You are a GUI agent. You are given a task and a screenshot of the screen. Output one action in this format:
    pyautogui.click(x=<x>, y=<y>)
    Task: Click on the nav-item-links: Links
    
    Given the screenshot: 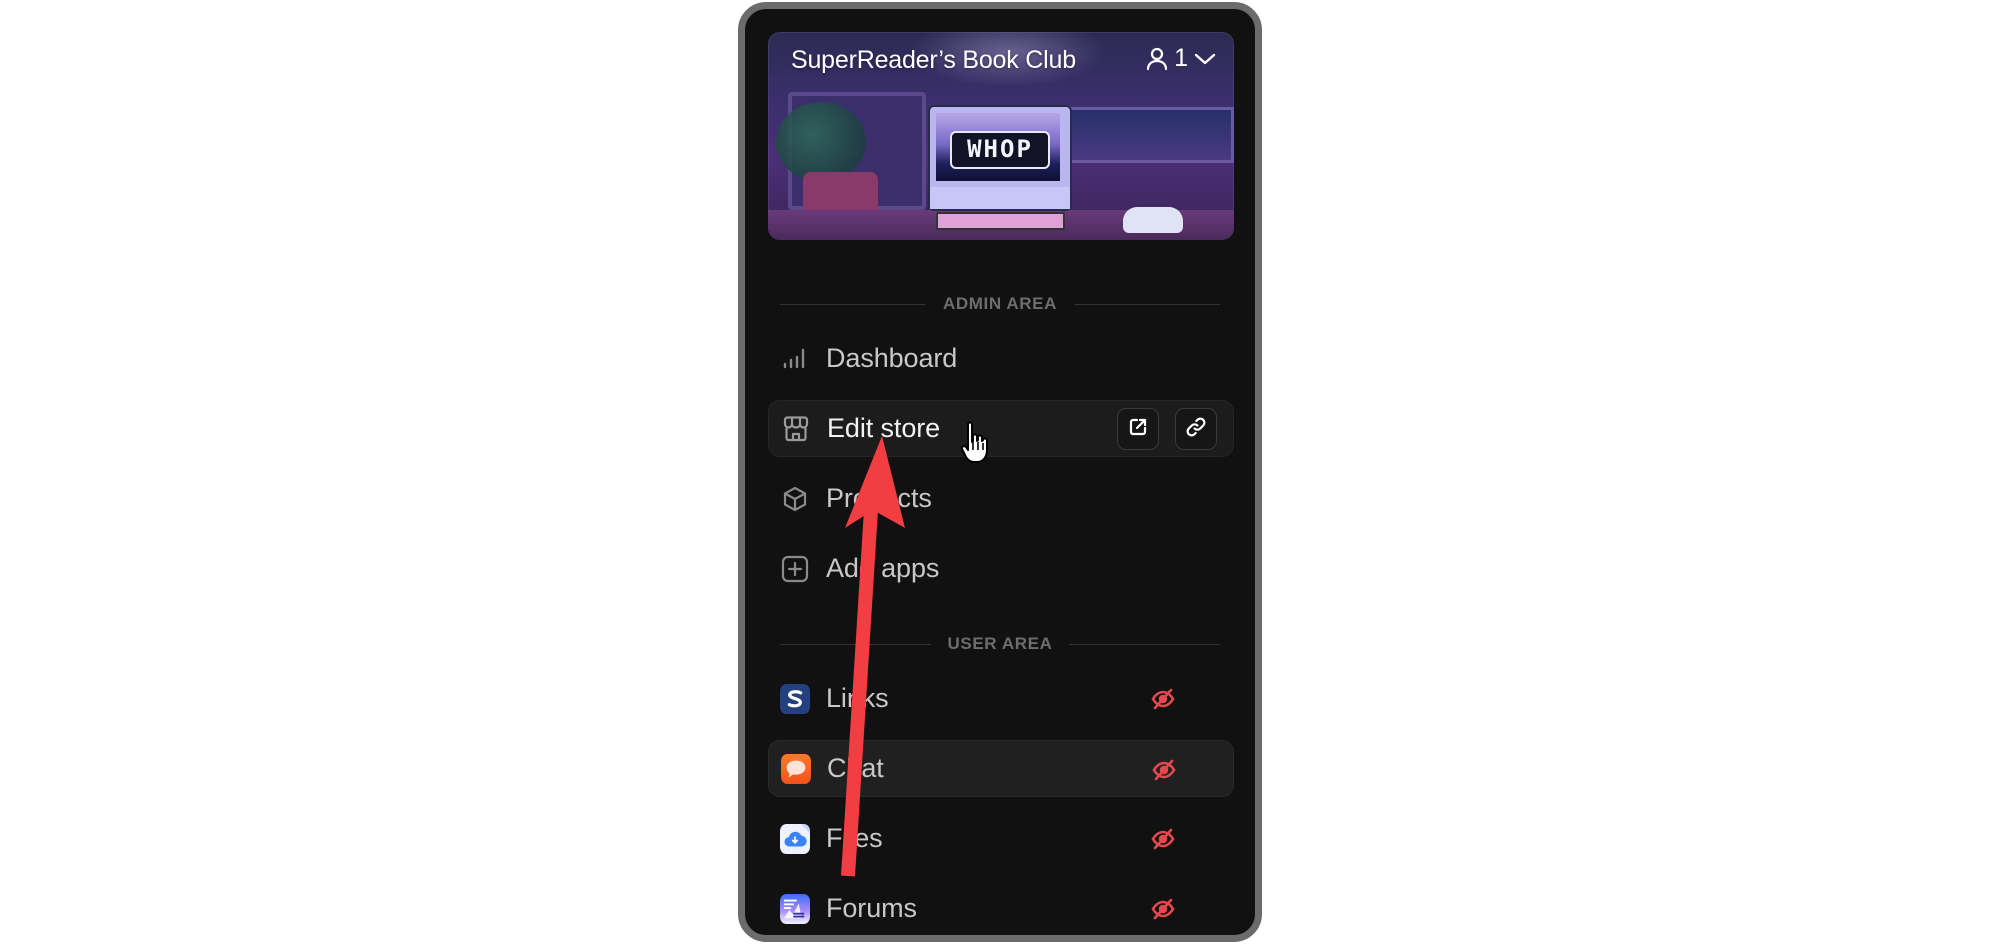 What is the action you would take?
    pyautogui.click(x=1001, y=698)
    